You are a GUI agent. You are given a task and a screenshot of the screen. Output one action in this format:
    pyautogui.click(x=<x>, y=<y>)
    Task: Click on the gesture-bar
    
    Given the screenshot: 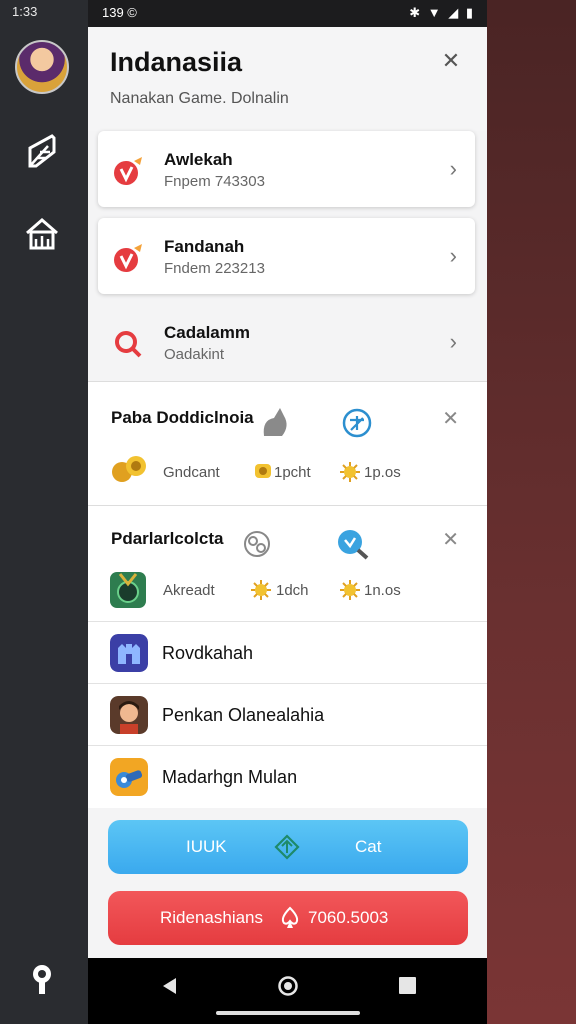 What is the action you would take?
    pyautogui.click(x=288, y=1013)
    